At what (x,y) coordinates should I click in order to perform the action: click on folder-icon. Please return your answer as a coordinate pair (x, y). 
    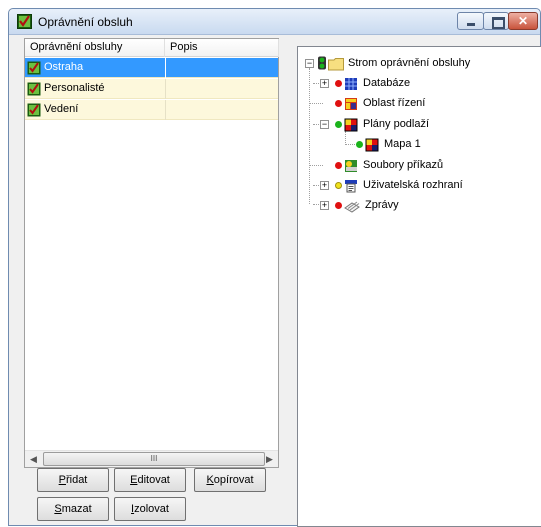
    Looking at the image, I should click on (336, 64).